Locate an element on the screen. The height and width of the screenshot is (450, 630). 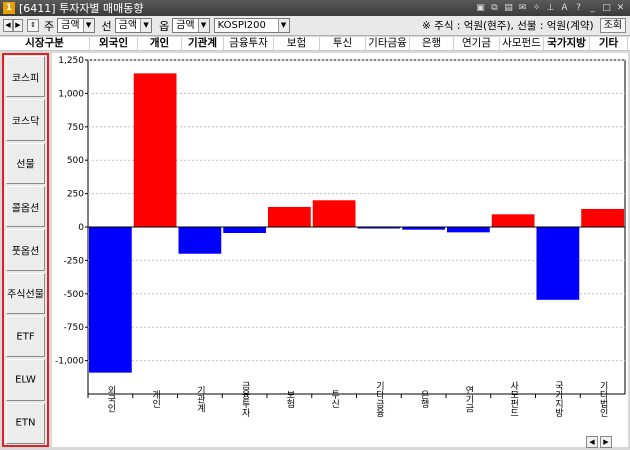
window-alert-icon: ✧ is located at coordinates (536, 8).